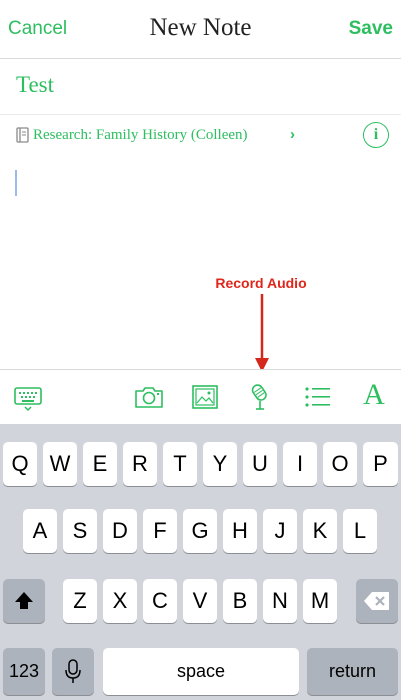  Describe the element at coordinates (120, 601) in the screenshot. I see `key-x: X` at that location.